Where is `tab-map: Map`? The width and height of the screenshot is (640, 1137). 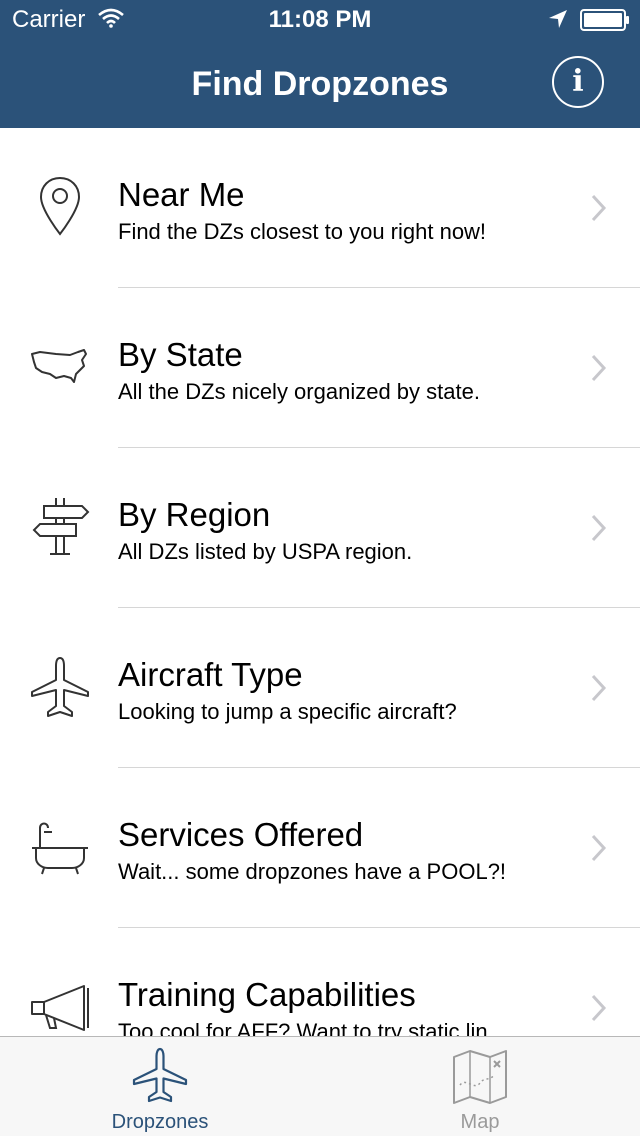 tab-map: Map is located at coordinates (480, 1087).